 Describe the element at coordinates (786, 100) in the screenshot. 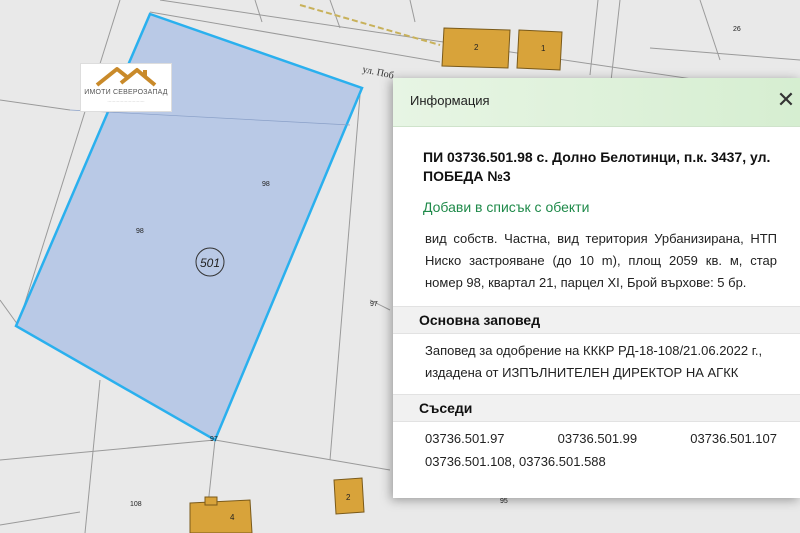

I see `close-icon: ✕` at that location.